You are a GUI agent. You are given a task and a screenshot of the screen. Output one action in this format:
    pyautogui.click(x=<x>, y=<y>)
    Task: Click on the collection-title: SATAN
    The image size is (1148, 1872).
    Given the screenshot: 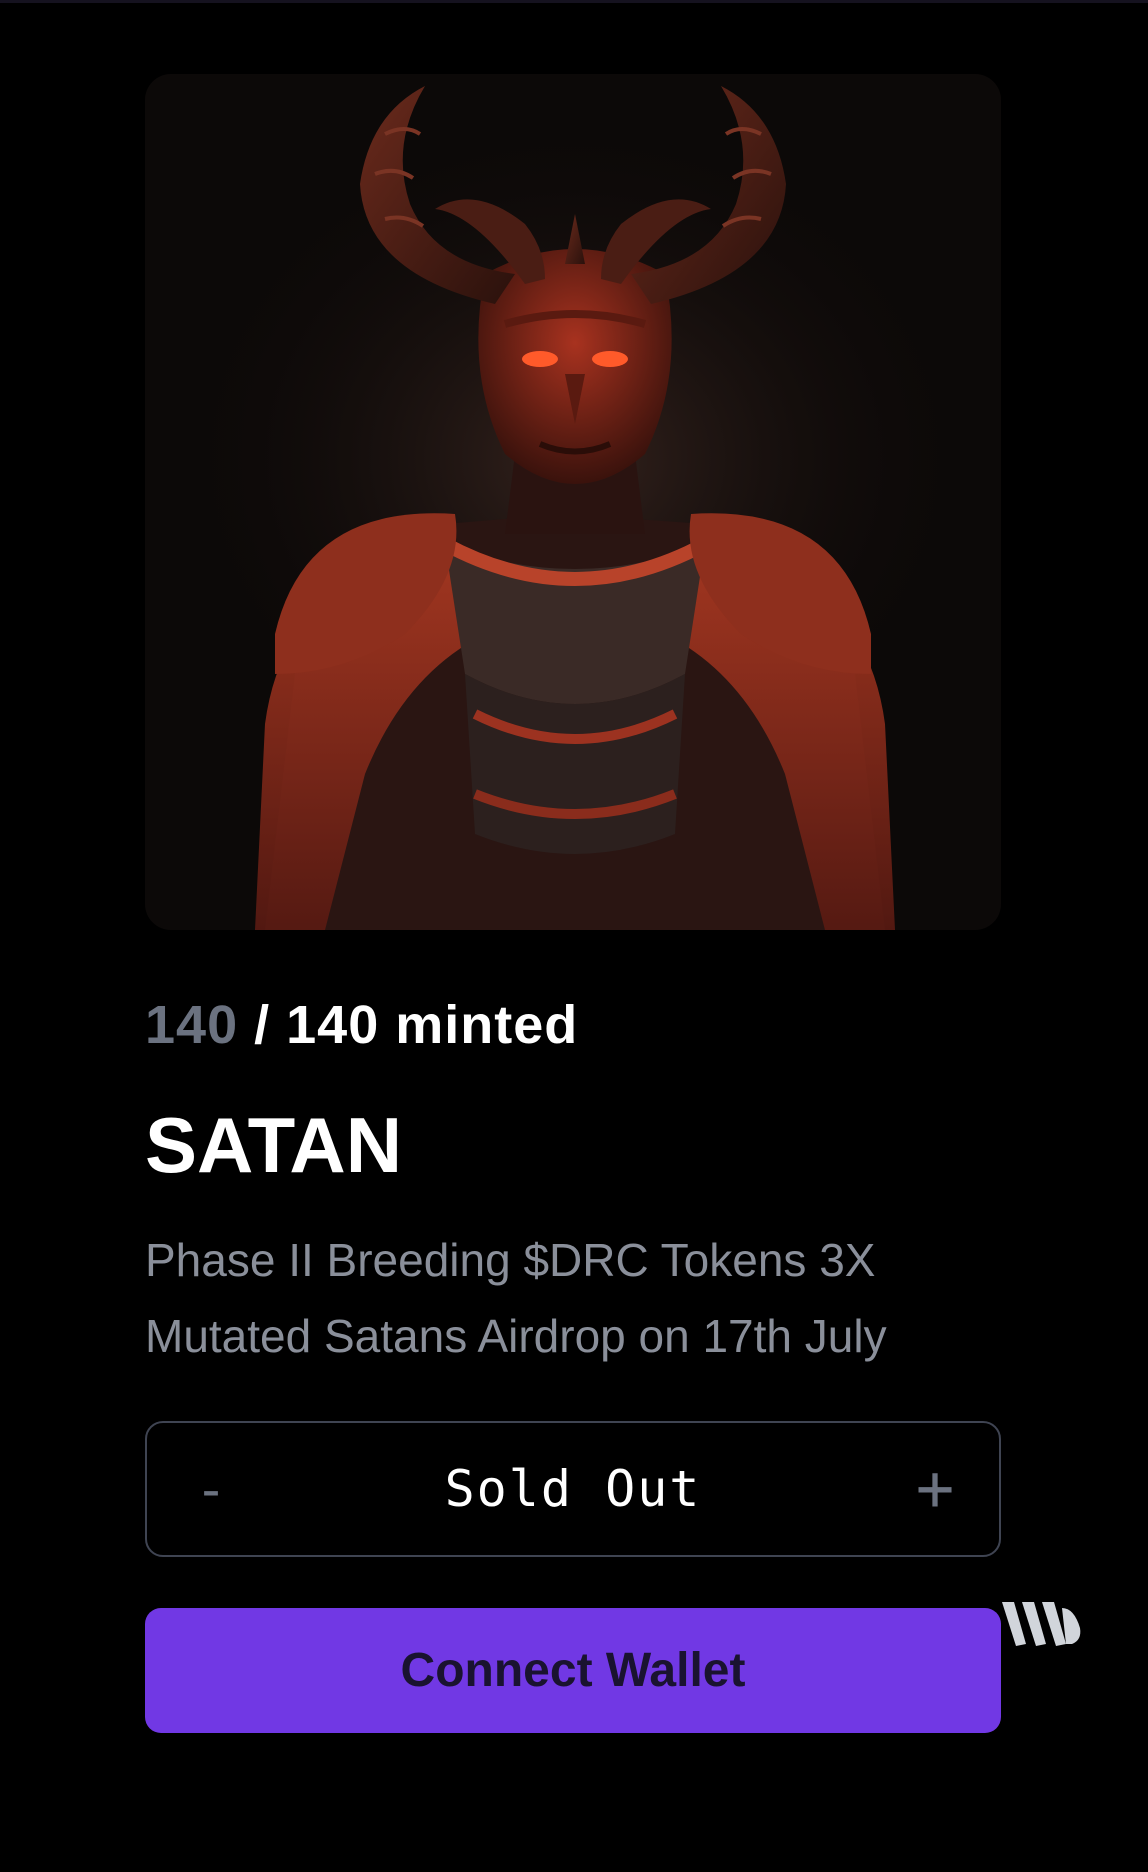 What is the action you would take?
    pyautogui.click(x=274, y=1145)
    